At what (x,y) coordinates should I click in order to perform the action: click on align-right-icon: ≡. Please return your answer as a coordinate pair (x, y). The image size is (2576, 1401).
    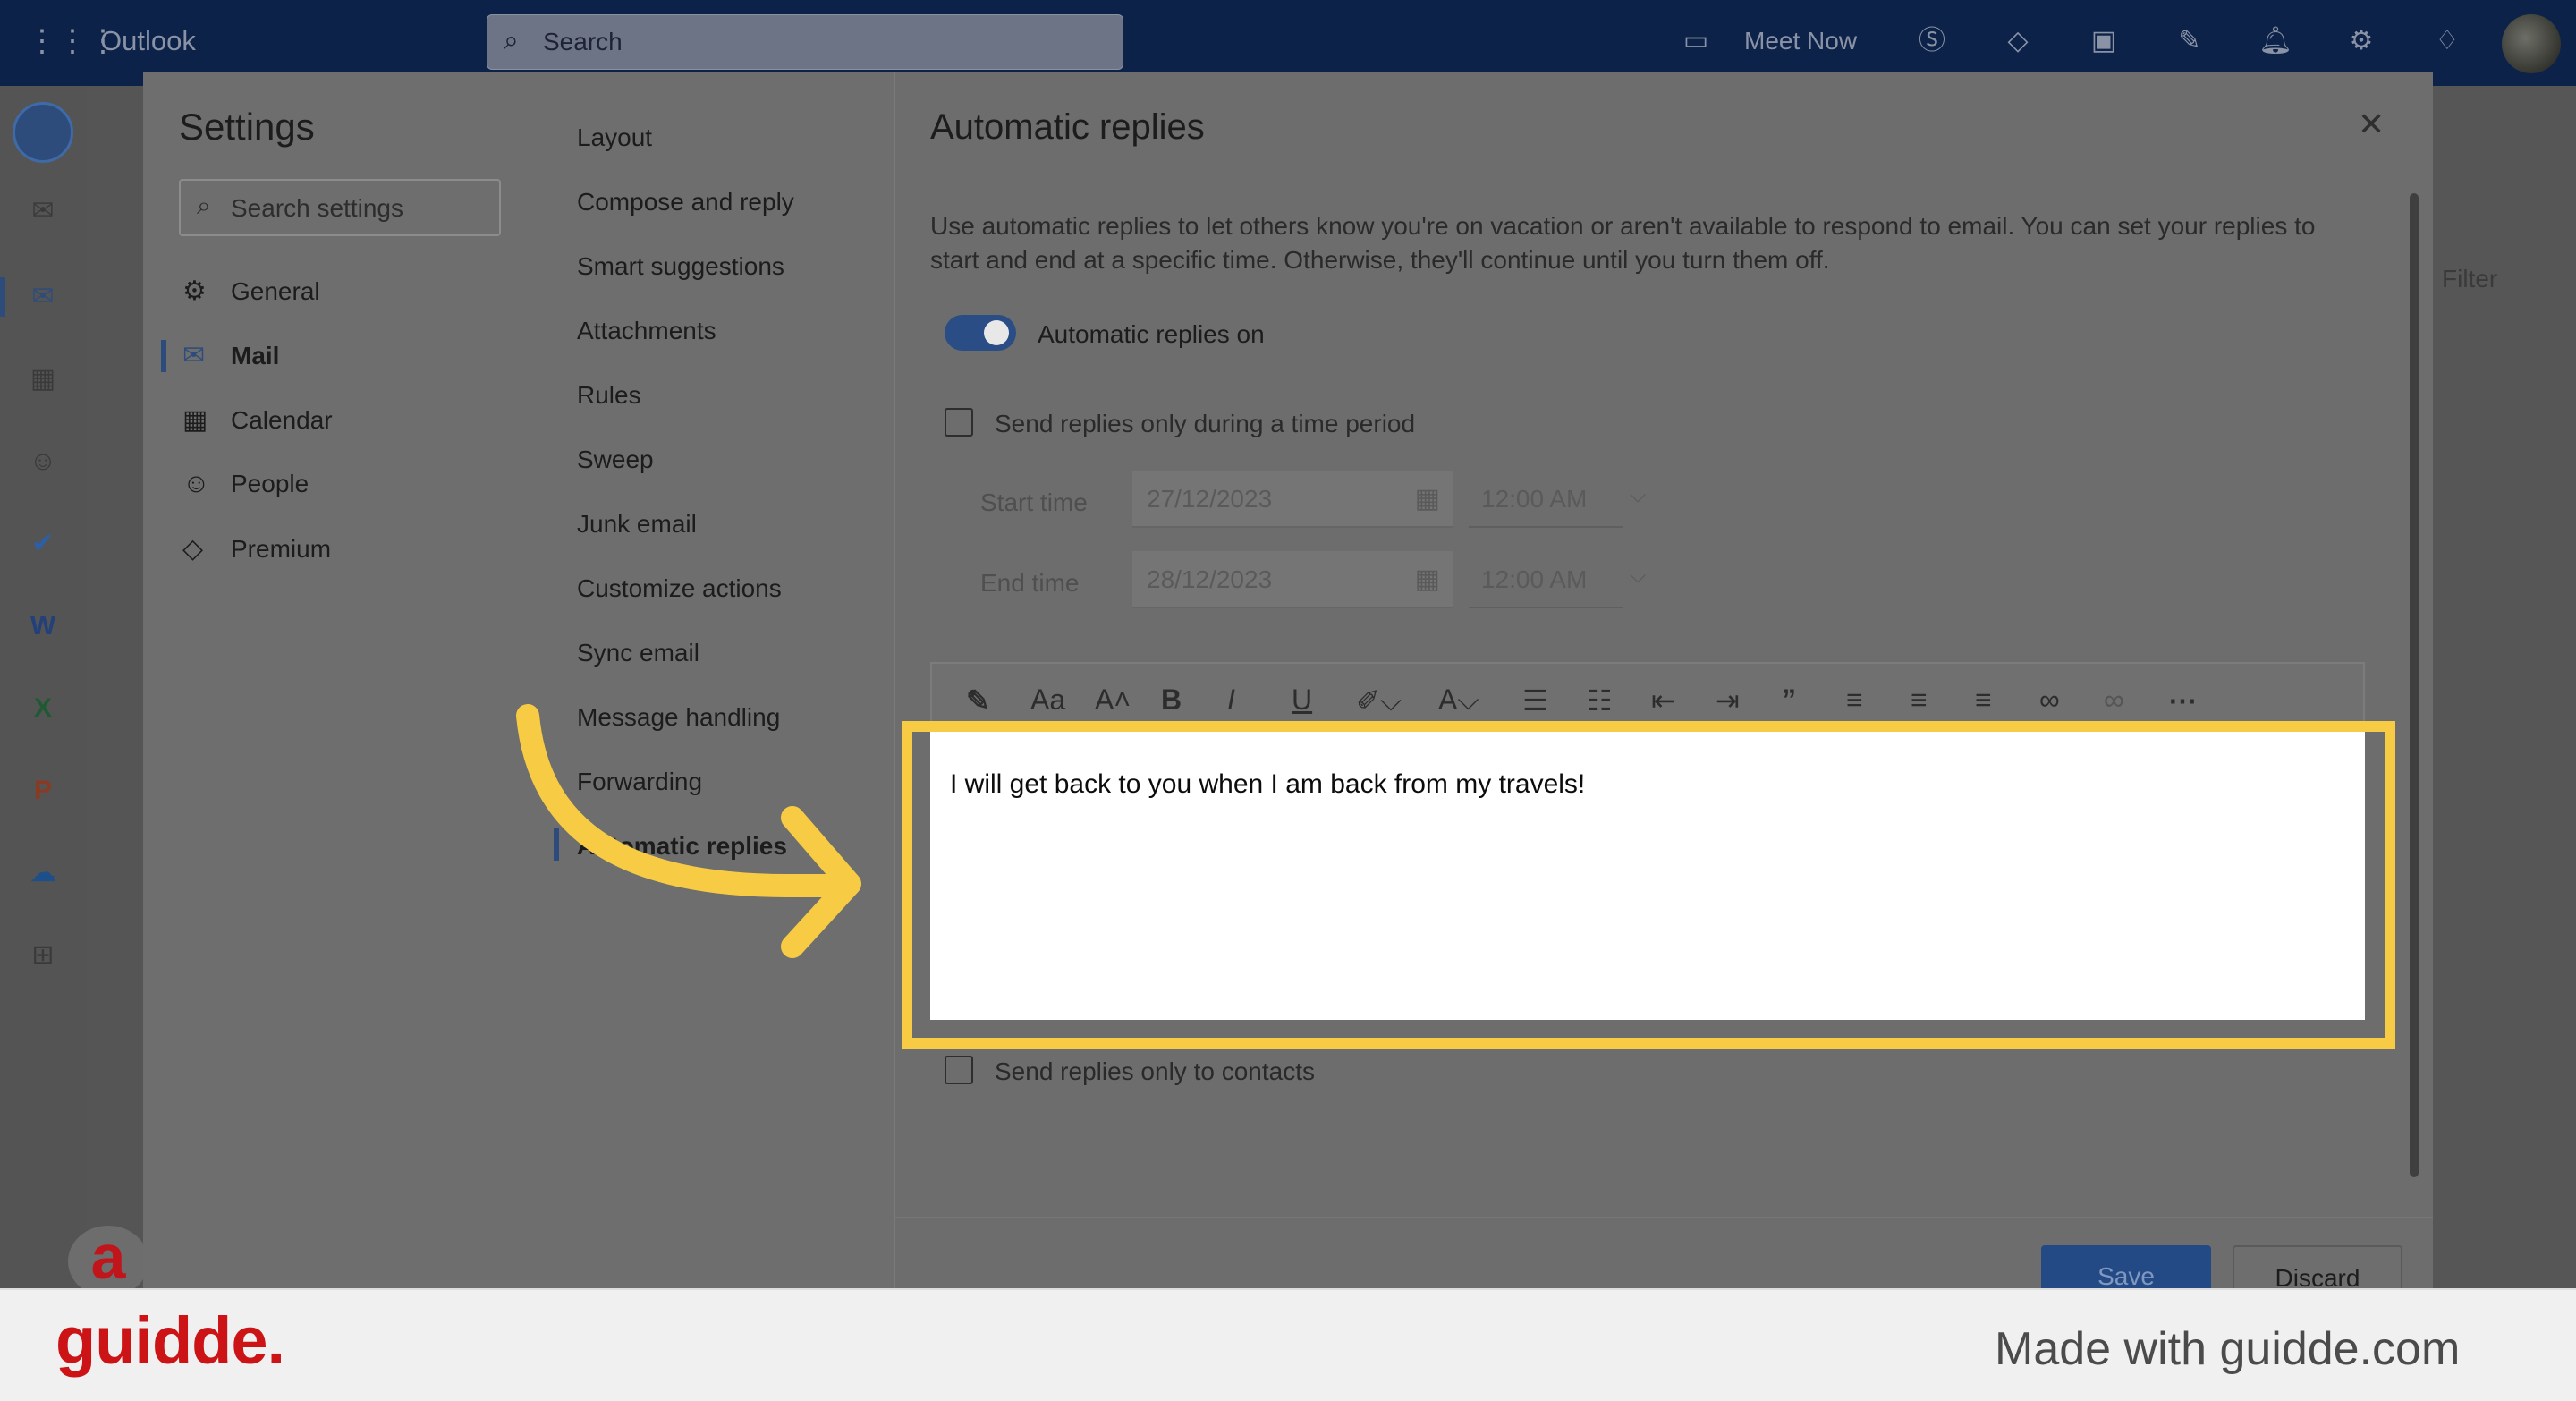
    Looking at the image, I should click on (1983, 700).